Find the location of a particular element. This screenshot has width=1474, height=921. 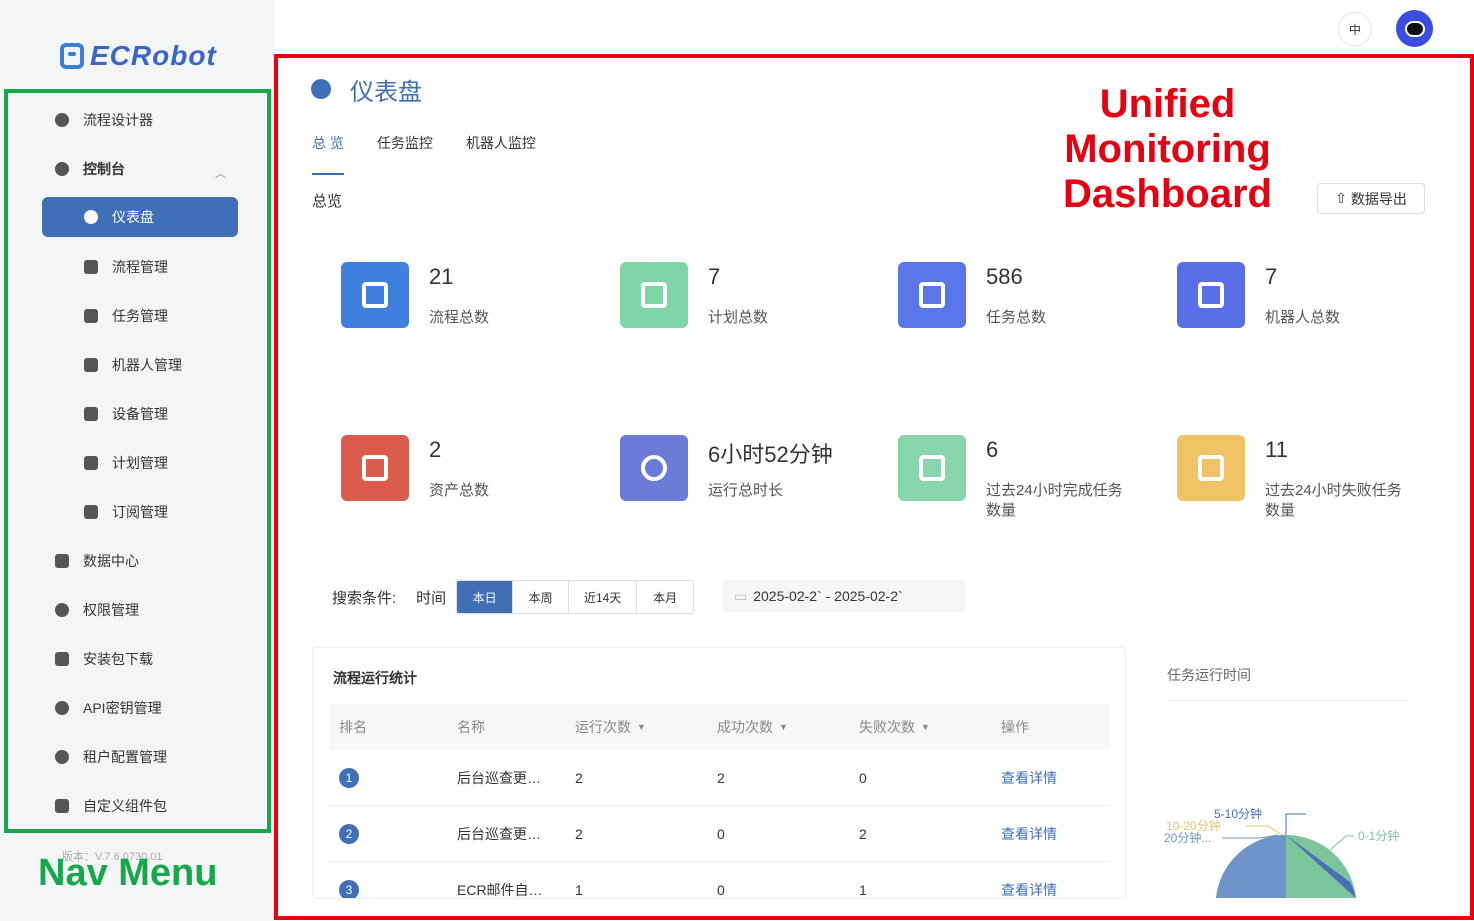

avatar is located at coordinates (1414, 28).